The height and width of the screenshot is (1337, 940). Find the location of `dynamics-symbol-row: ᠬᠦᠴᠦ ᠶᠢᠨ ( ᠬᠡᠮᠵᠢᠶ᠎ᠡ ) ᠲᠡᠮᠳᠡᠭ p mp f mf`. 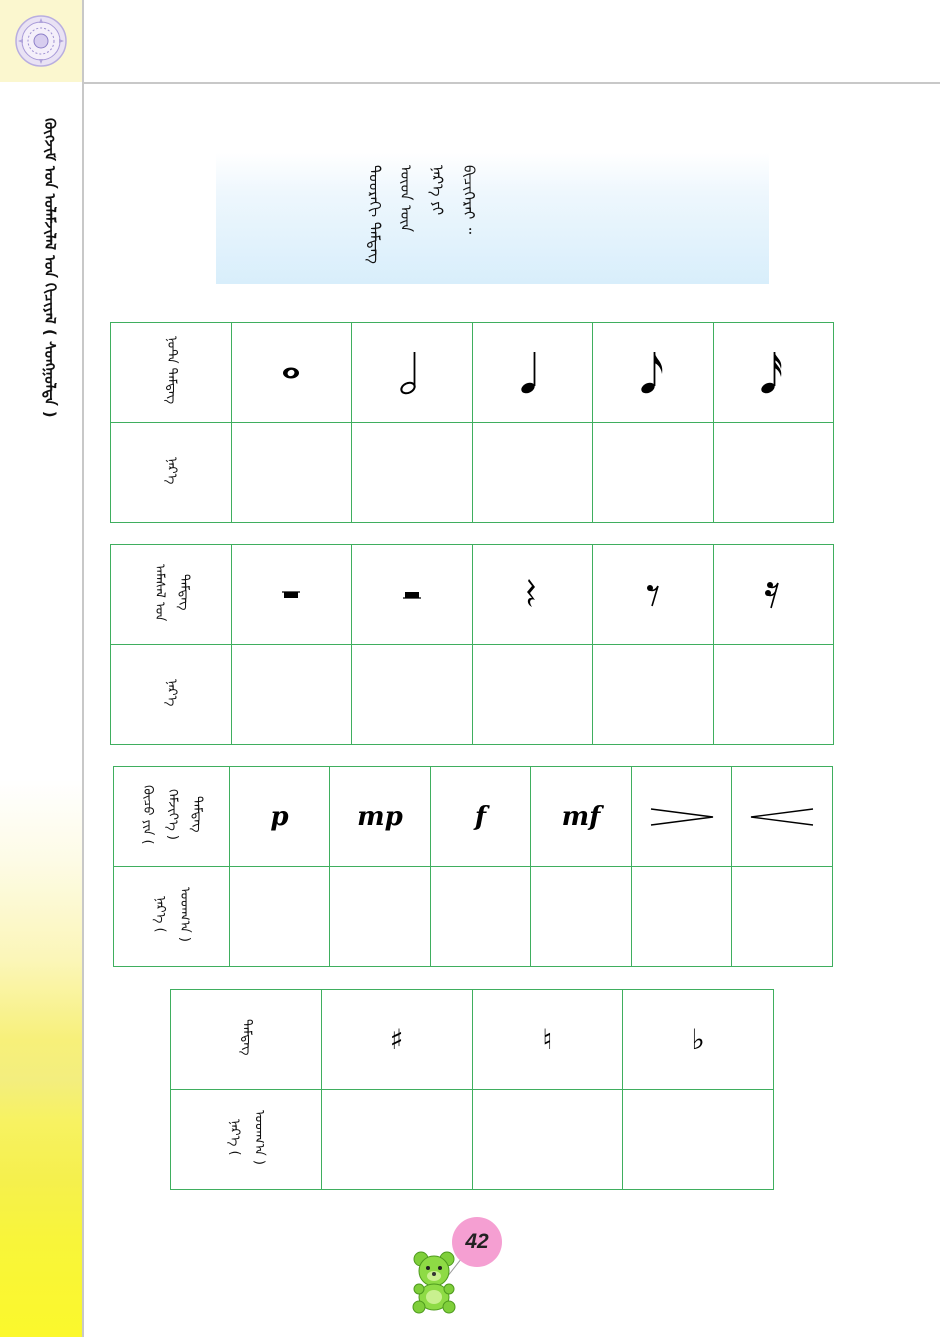

dynamics-symbol-row: ᠬᠦᠴᠦ ᠶᠢᠨ ( ᠬᠡᠮᠵᠢᠶ᠎ᠡ ) ᠲᠡᠮᠳᠡᠭ p mp f mf is located at coordinates (473, 816).